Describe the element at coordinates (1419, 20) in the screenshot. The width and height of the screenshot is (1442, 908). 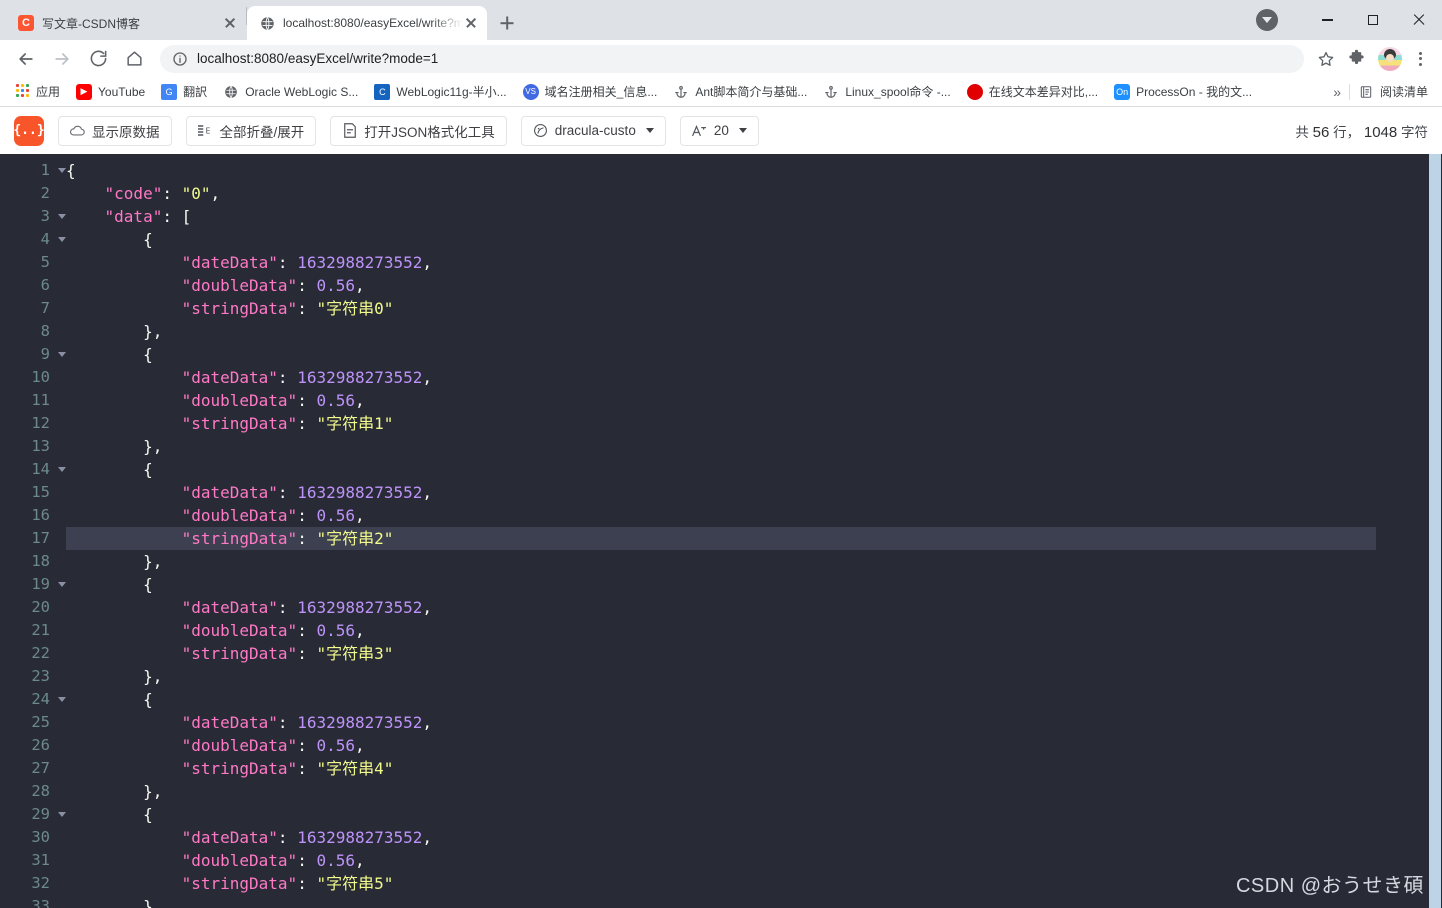
I see `close-window-button` at that location.